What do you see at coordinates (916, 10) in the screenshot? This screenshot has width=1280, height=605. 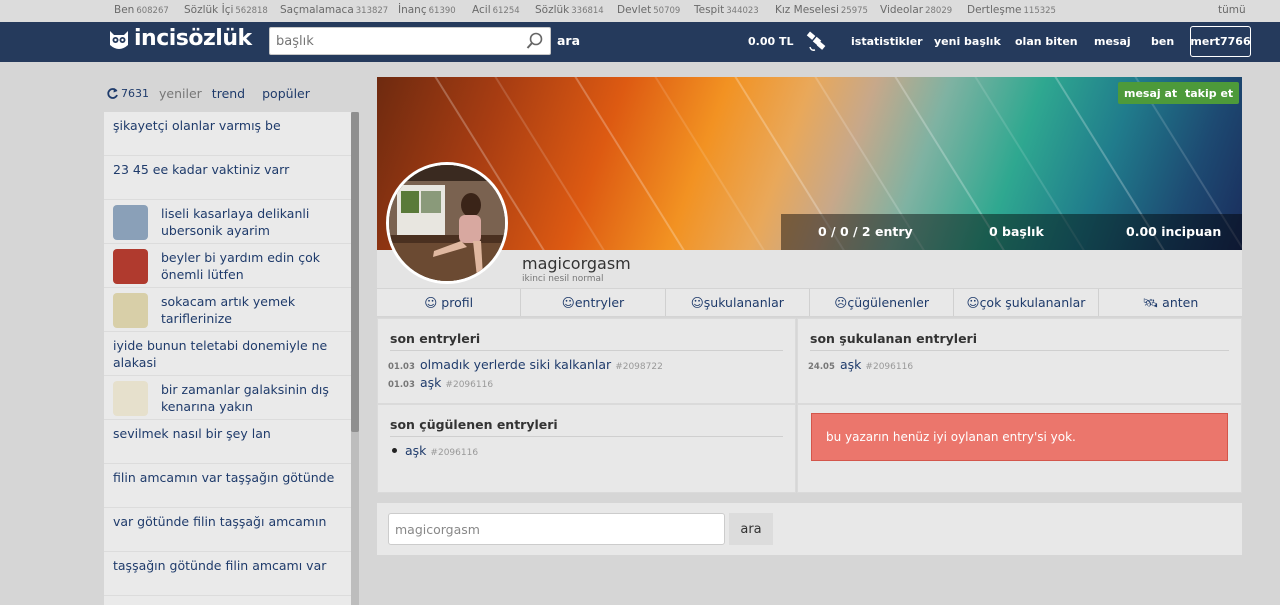 I see `category-item: Videolar 28029` at bounding box center [916, 10].